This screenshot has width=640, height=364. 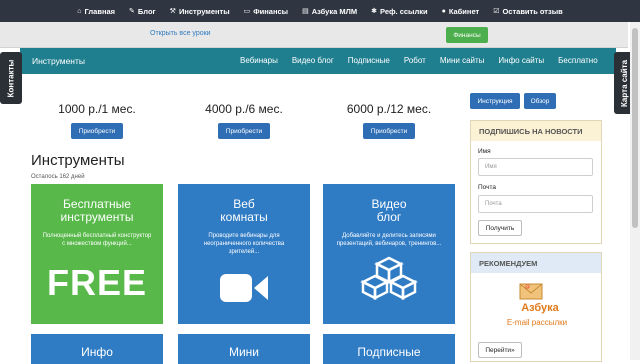 I want to click on review-button: Обзор, so click(x=540, y=101).